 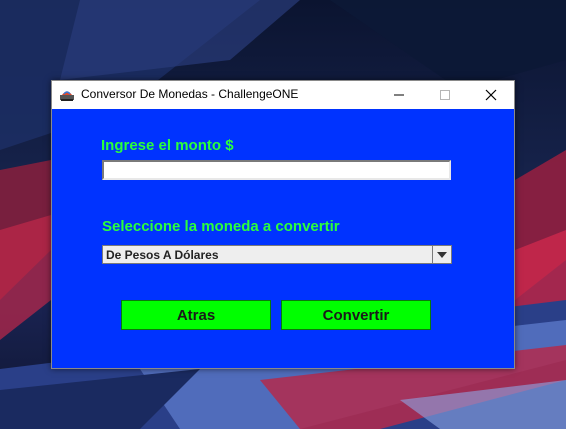 I want to click on title-bar: Conversor De Monedas - ChallengeONE, so click(x=283, y=94).